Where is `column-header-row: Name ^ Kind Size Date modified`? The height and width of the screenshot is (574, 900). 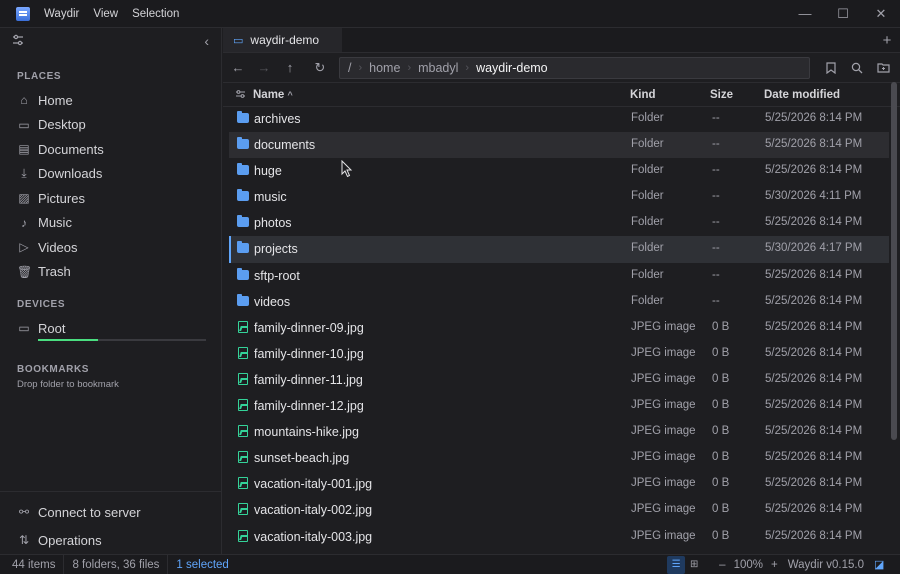 column-header-row: Name ^ Kind Size Date modified is located at coordinates (561, 95).